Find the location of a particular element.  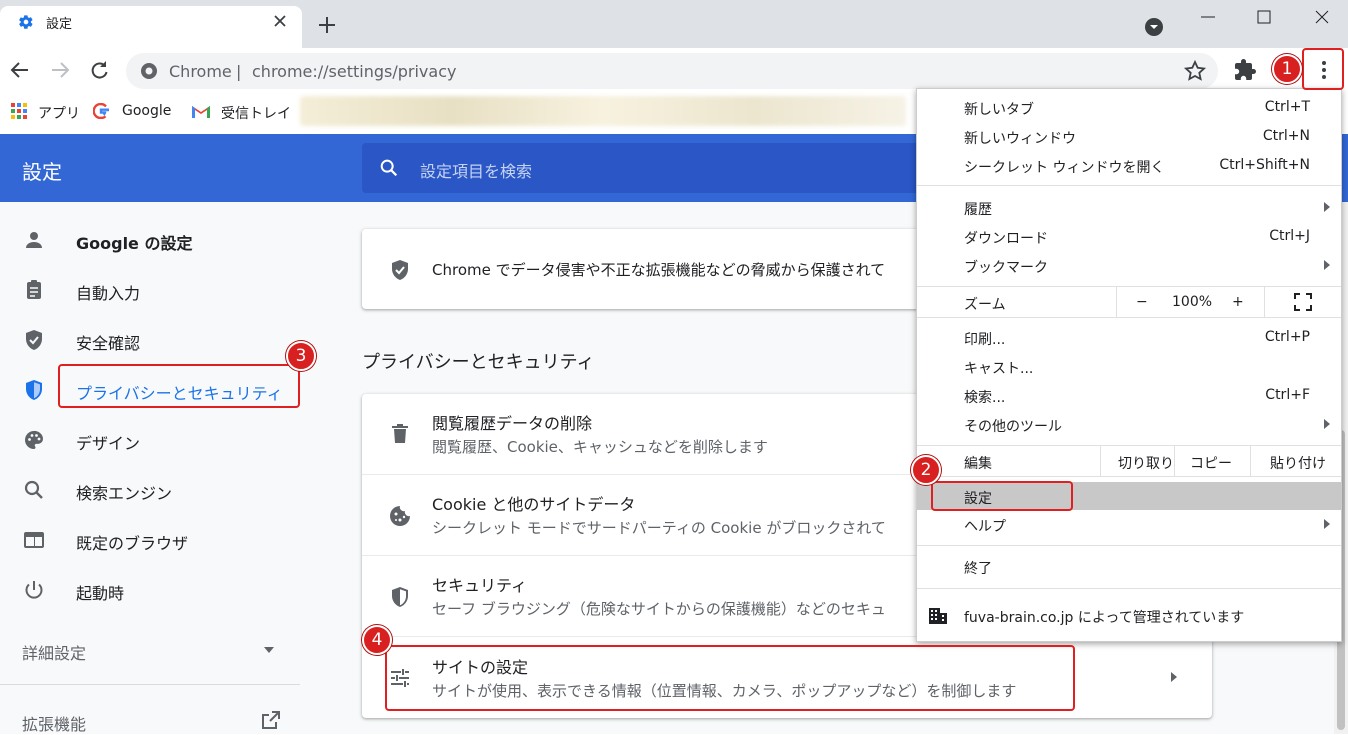

bookmark-google: Google is located at coordinates (146, 111).